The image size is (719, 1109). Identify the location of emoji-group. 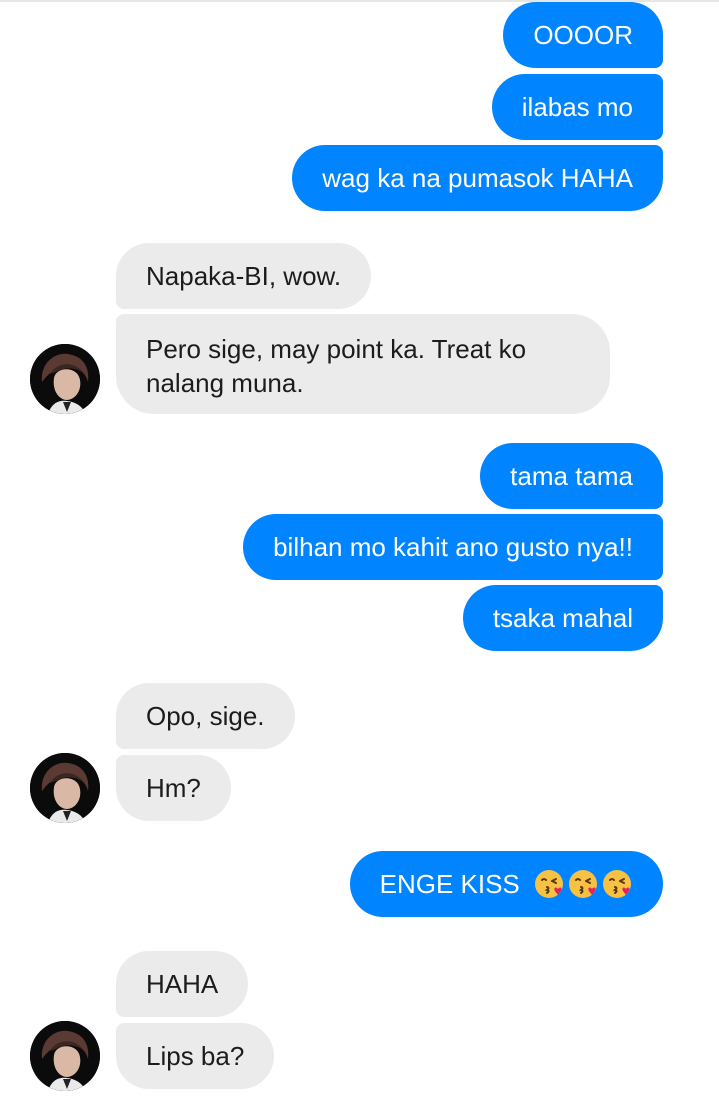
(583, 884).